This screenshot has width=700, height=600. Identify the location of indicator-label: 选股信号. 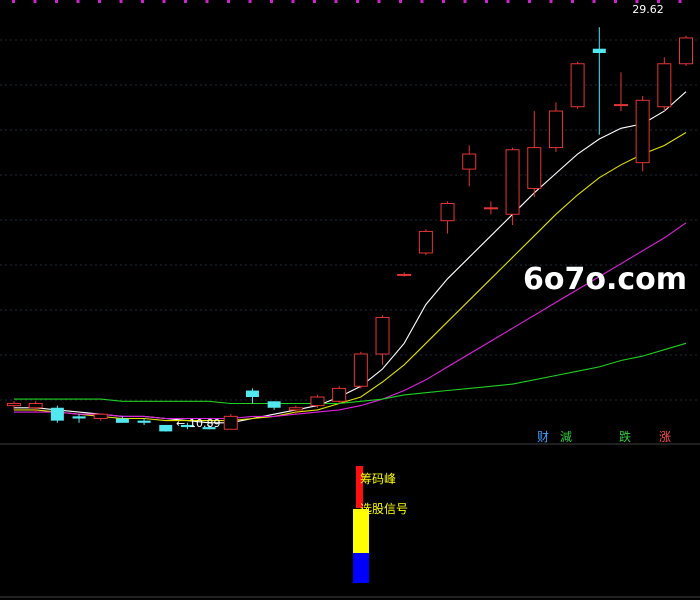
(384, 509).